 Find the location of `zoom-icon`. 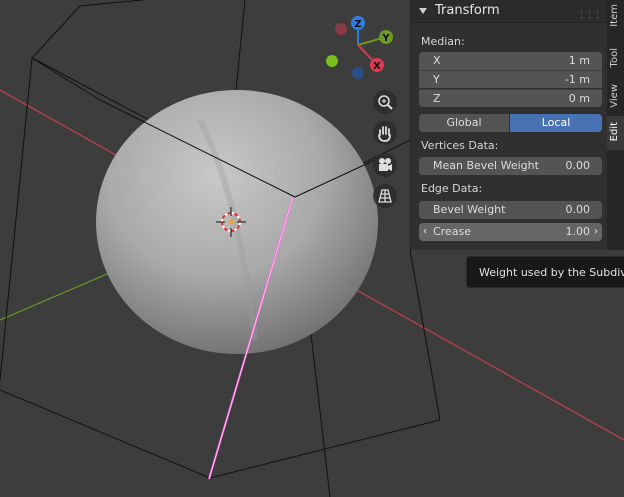

zoom-icon is located at coordinates (385, 102).